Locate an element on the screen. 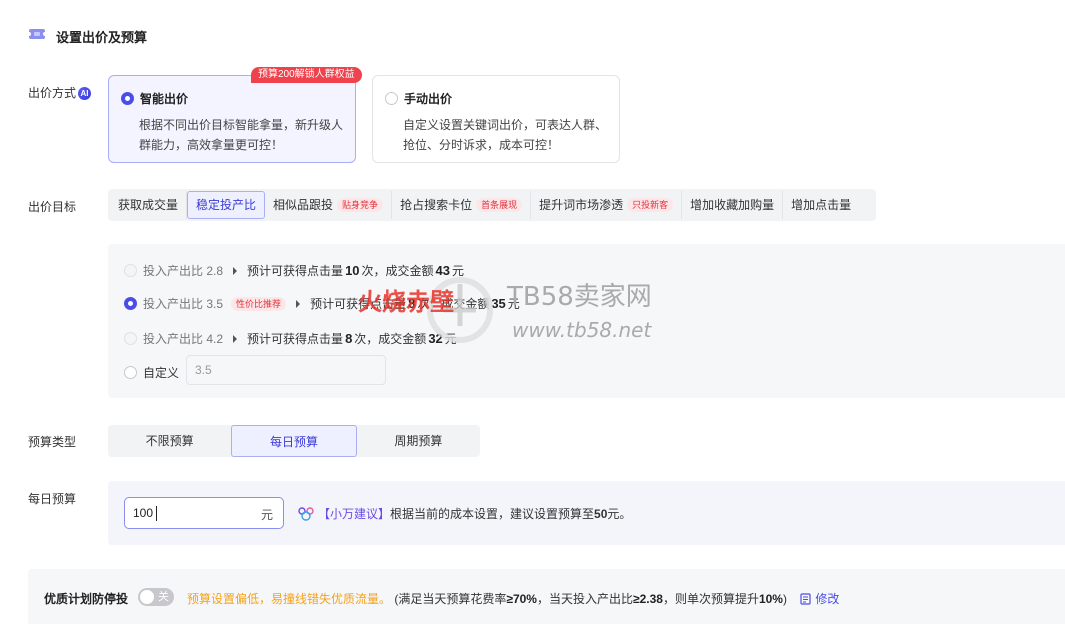 This screenshot has height=624, width=1065. daily-budget-input: 100 元 is located at coordinates (204, 513).